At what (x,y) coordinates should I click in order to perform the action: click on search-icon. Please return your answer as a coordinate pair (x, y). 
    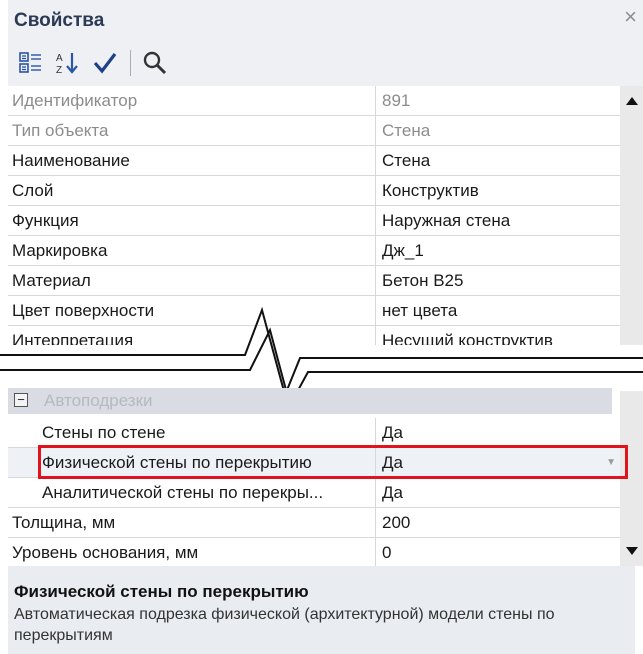
    Looking at the image, I should click on (155, 63).